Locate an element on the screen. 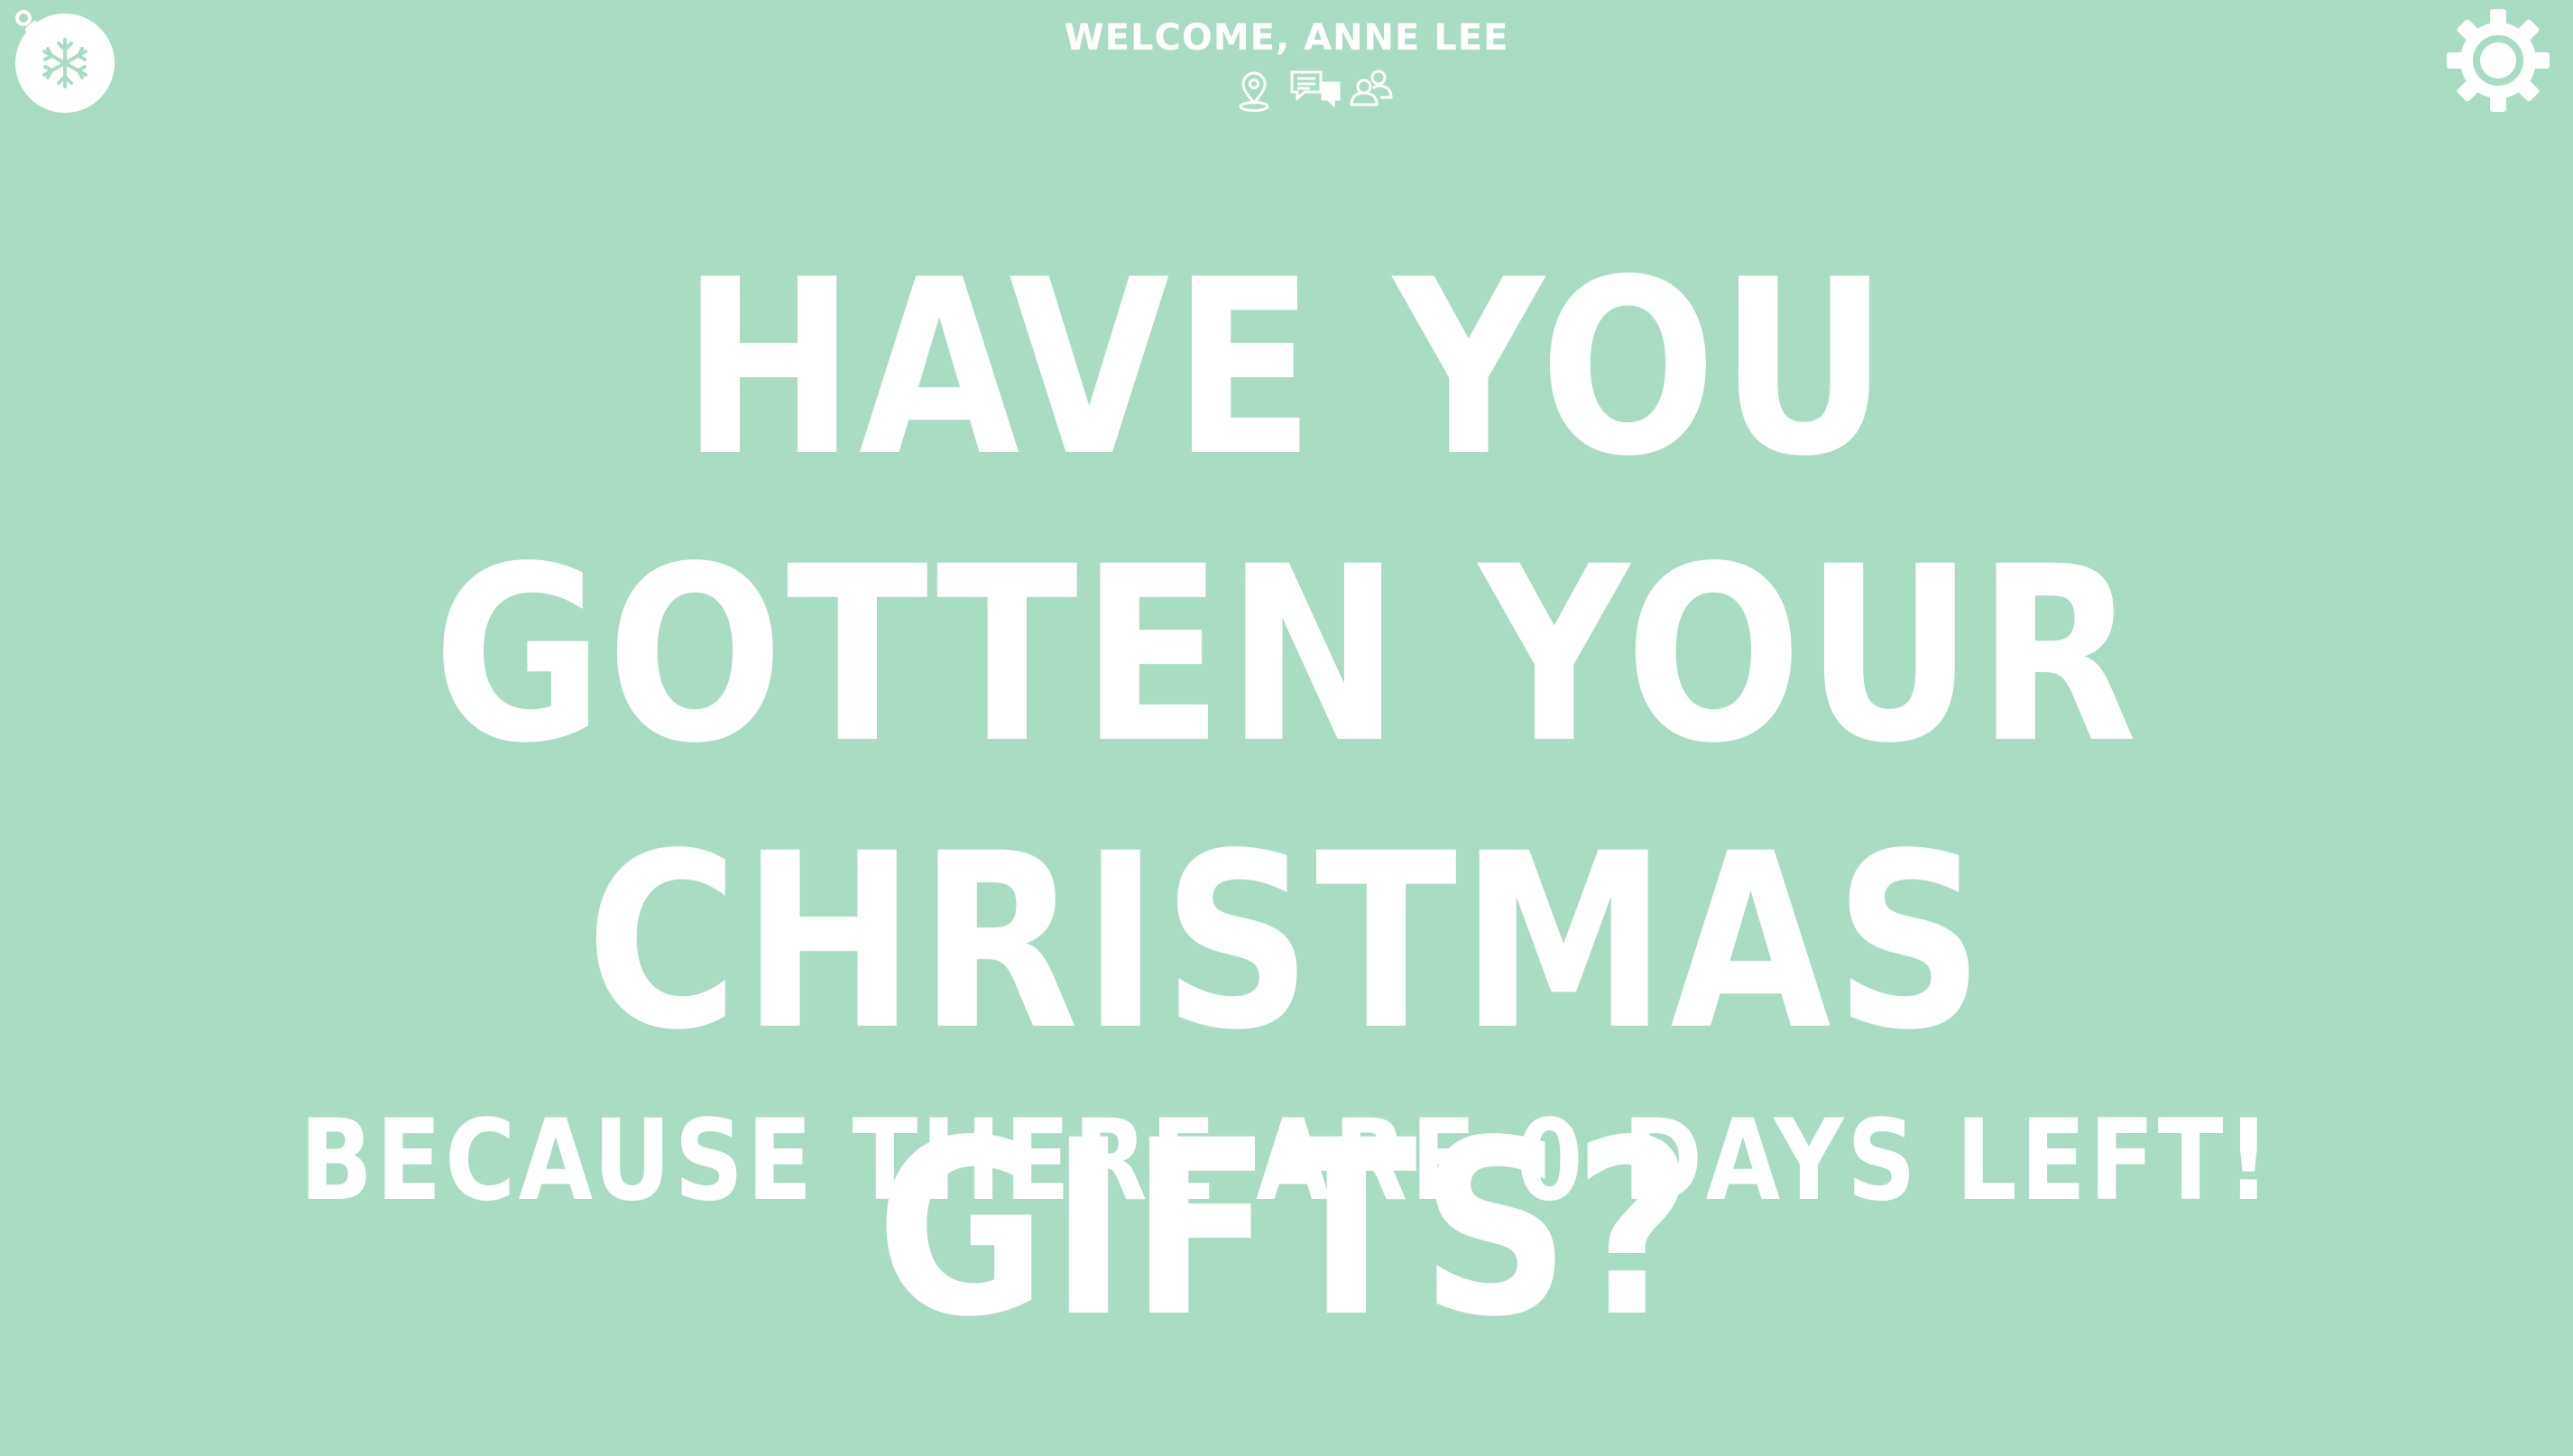 This screenshot has height=1456, width=2573. gear-icon is located at coordinates (2498, 60).